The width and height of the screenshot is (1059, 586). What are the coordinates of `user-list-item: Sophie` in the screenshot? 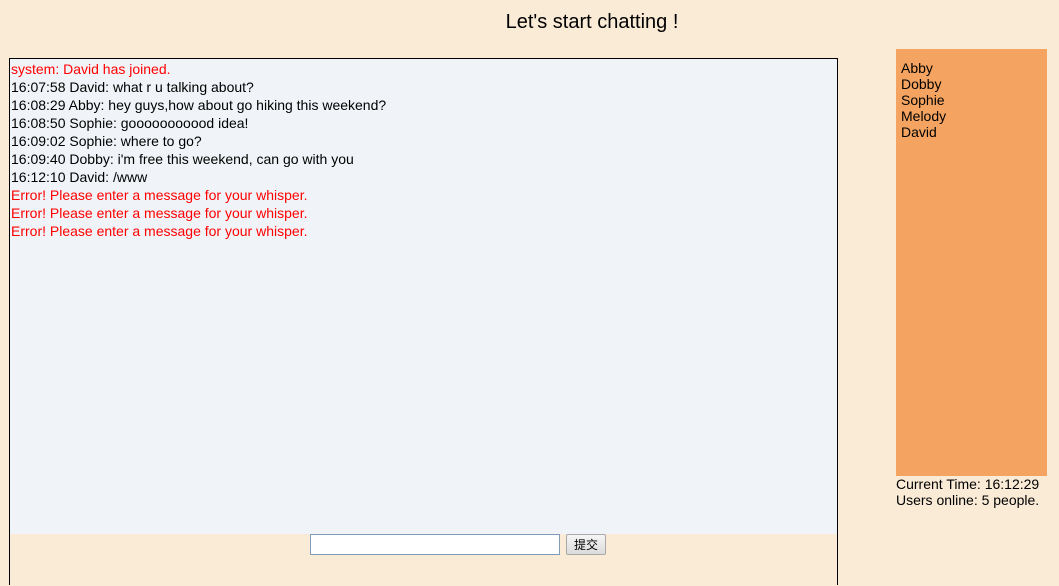 It's located at (971, 100).